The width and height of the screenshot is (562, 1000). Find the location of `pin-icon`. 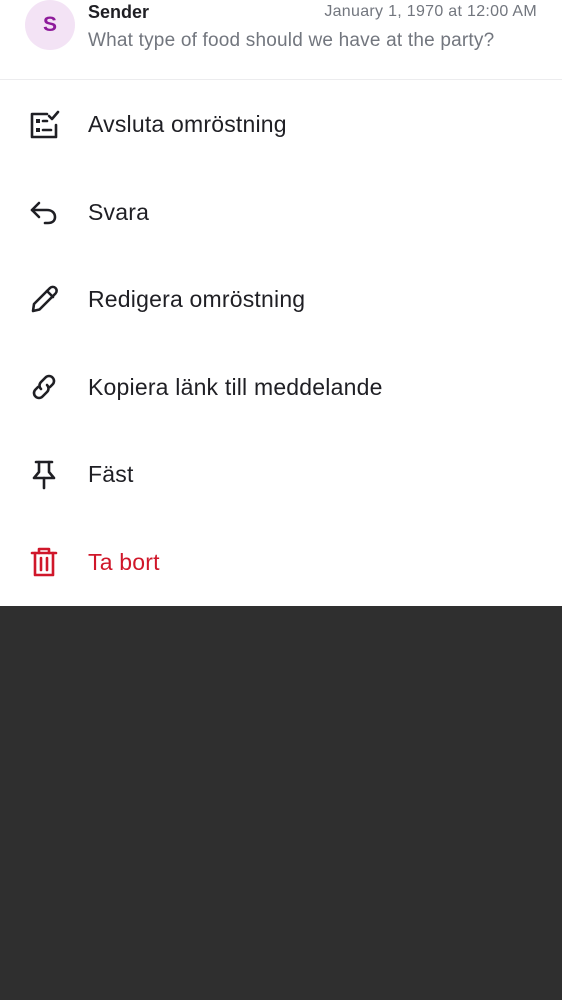

pin-icon is located at coordinates (44, 475).